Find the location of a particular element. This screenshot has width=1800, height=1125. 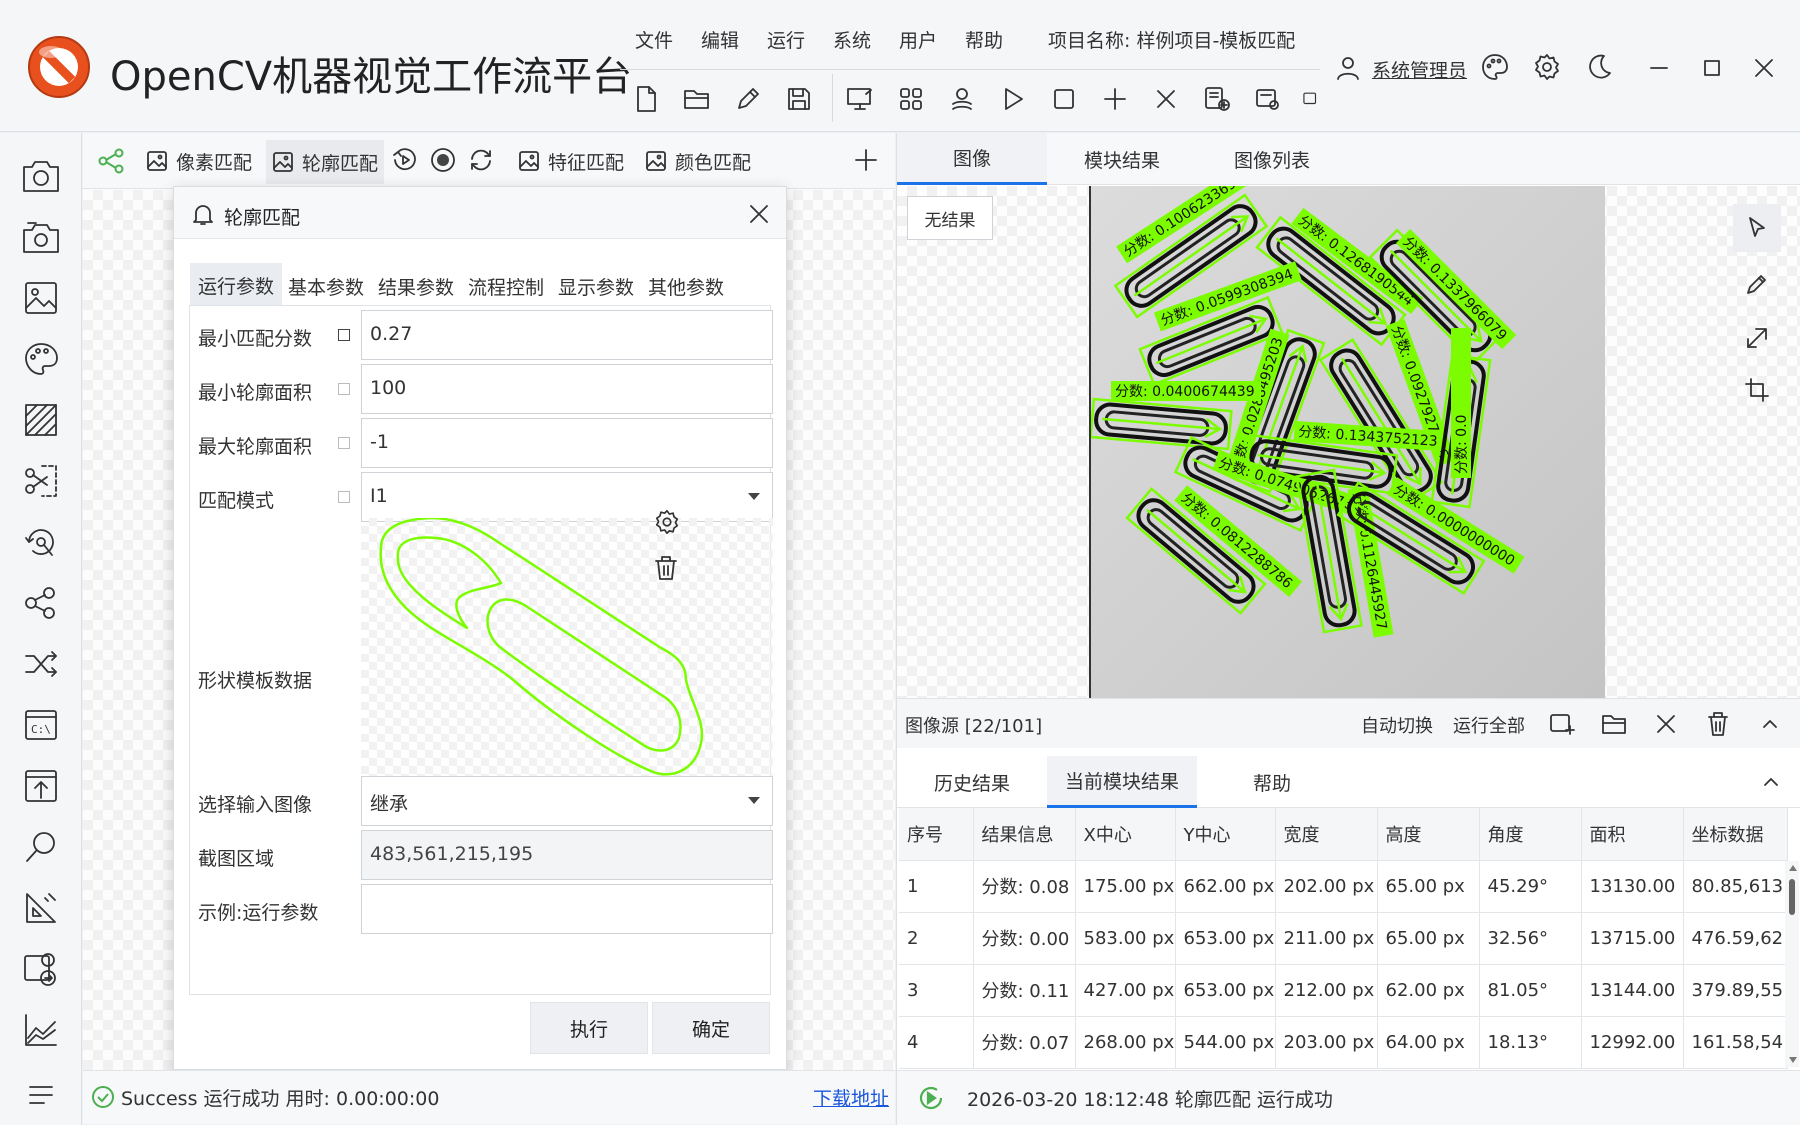

scroll-down-arrow-icon is located at coordinates (1793, 1060).